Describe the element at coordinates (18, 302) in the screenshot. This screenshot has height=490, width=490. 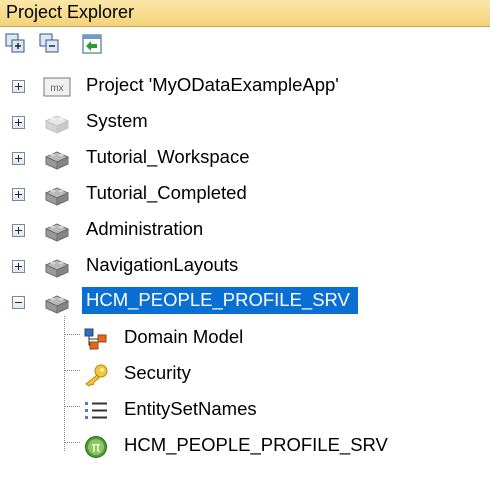
I see `collapse-toggle` at that location.